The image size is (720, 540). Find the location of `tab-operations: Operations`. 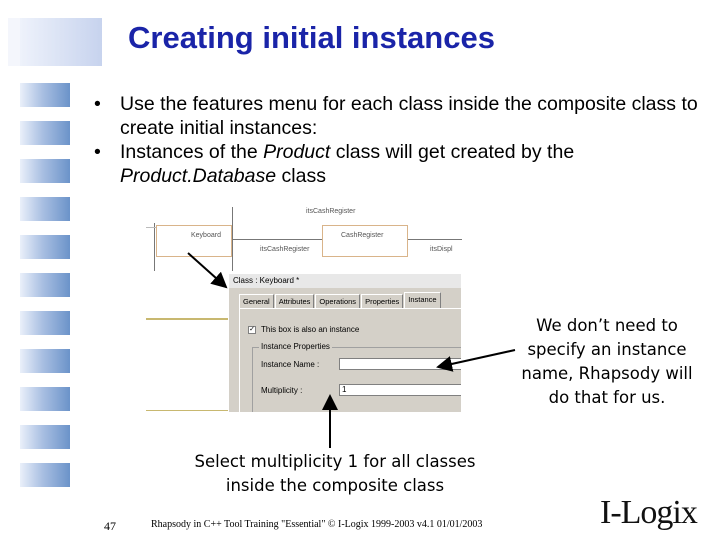

tab-operations: Operations is located at coordinates (338, 301).